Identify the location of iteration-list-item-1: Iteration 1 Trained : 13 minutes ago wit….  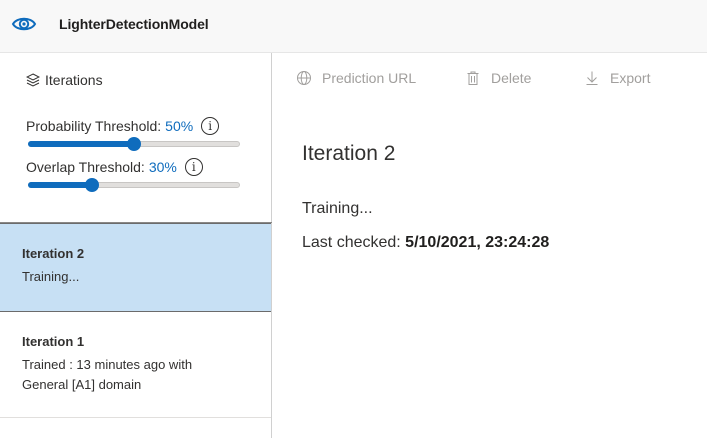
(135, 364).